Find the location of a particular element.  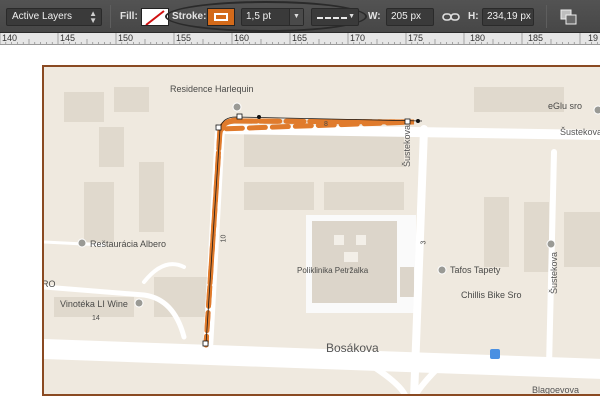

place-label: Residence Harlequin is located at coordinates (212, 89).